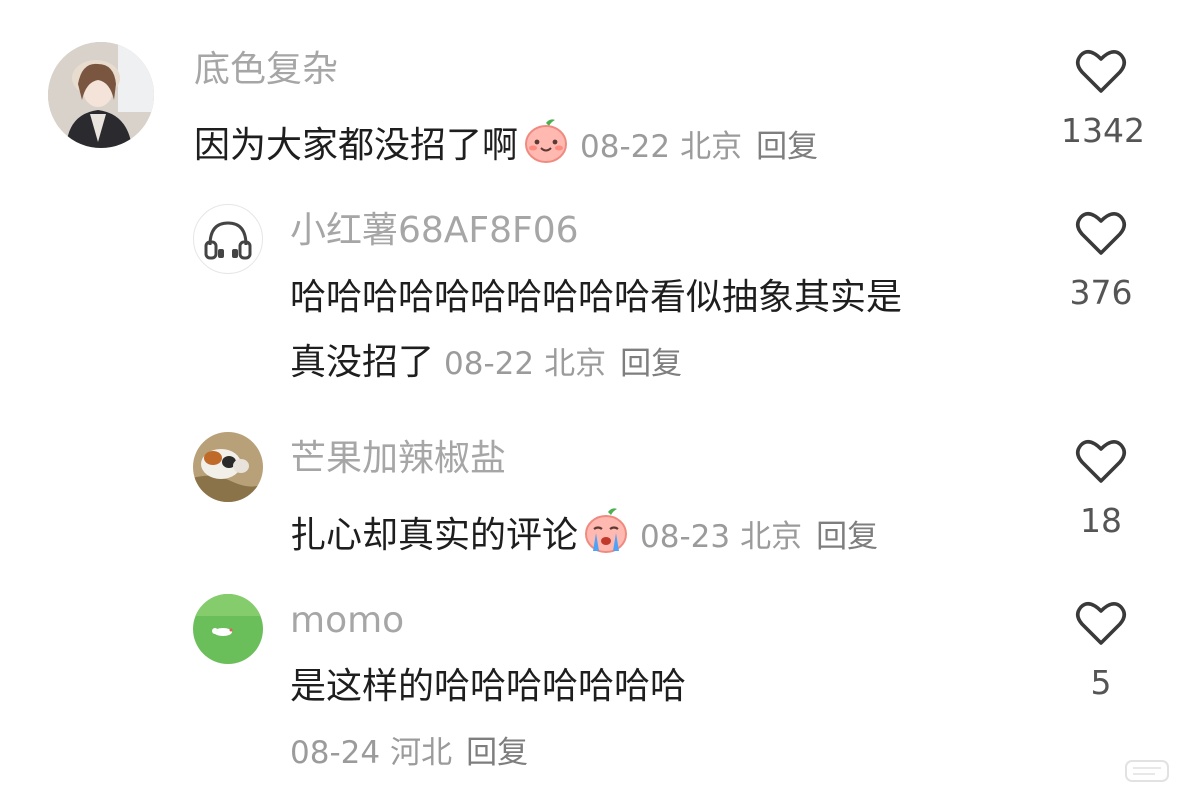 Image resolution: width=1179 pixels, height=802 pixels. I want to click on comment-date: 08-24, so click(335, 753).